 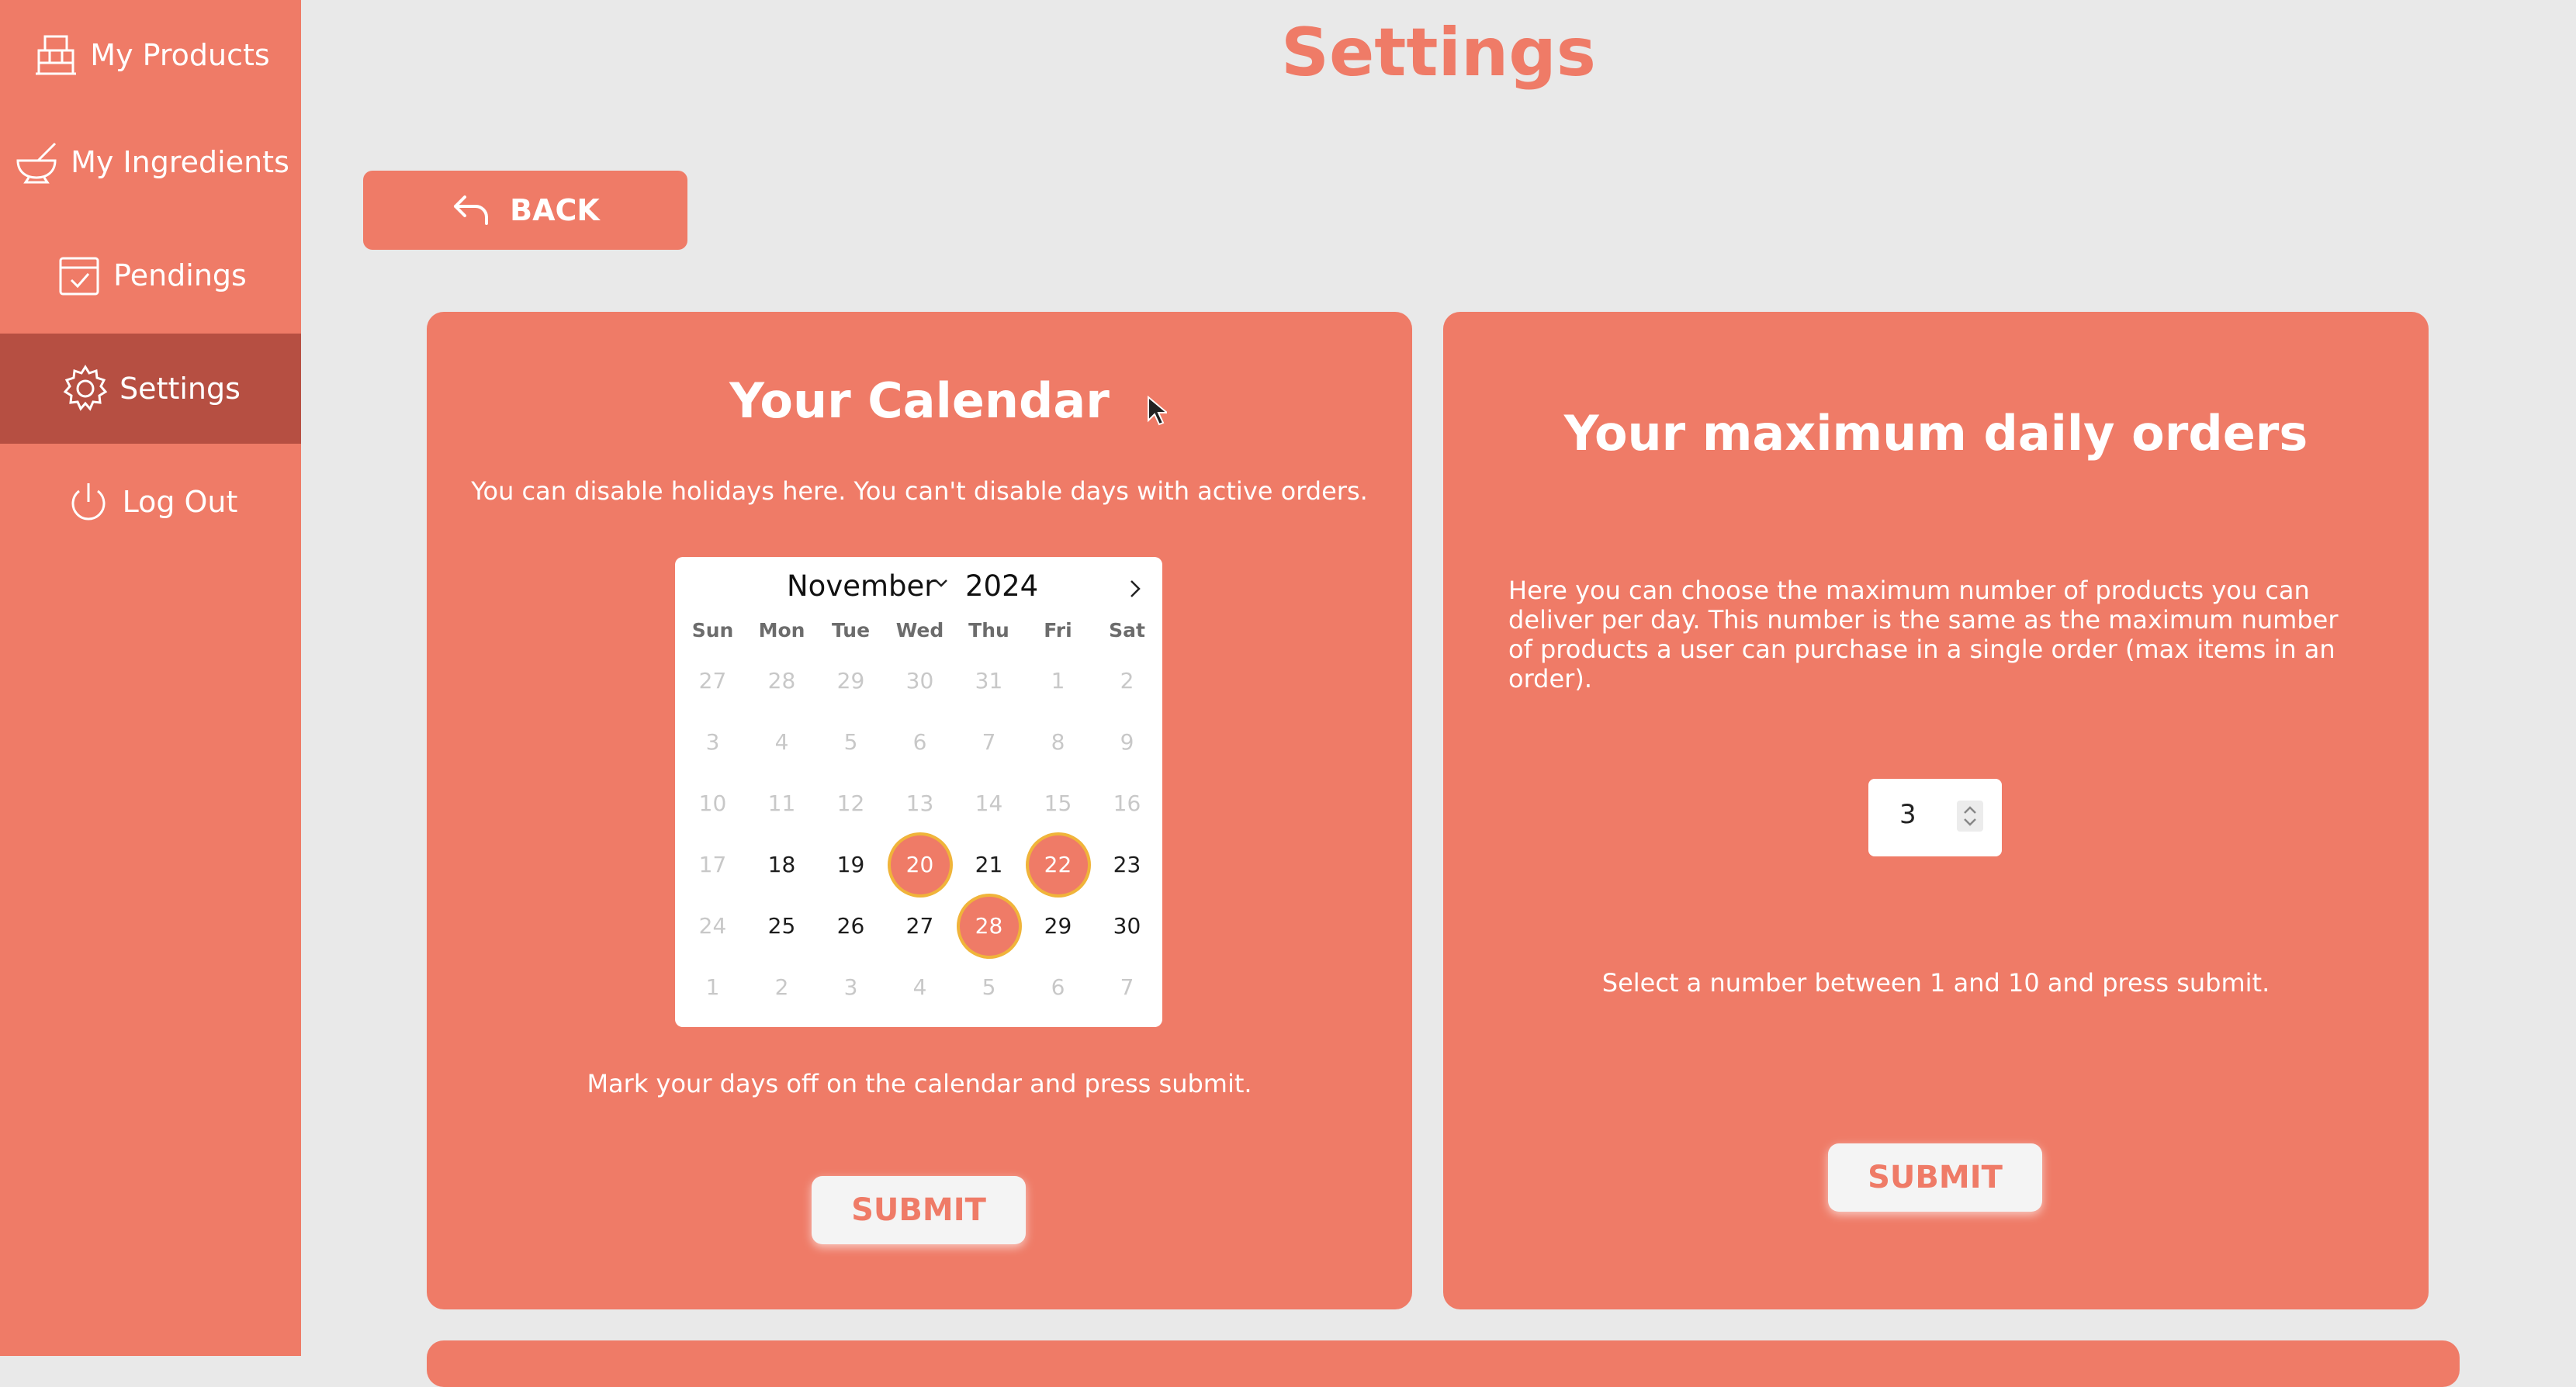 I want to click on sidebar-item-my-ingredients: My Ingredients, so click(x=150, y=162).